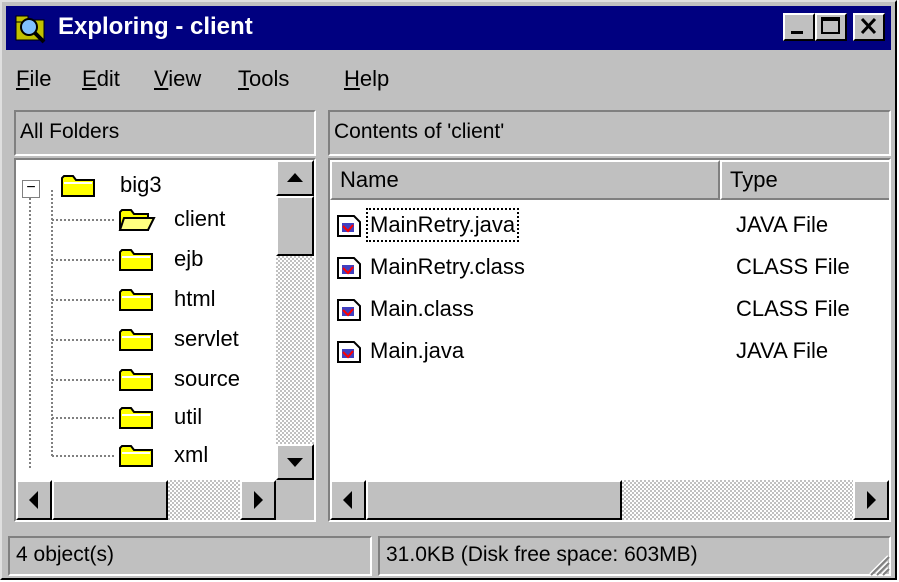  What do you see at coordinates (610, 225) in the screenshot?
I see `file-row: MainRetry.java JAVA File` at bounding box center [610, 225].